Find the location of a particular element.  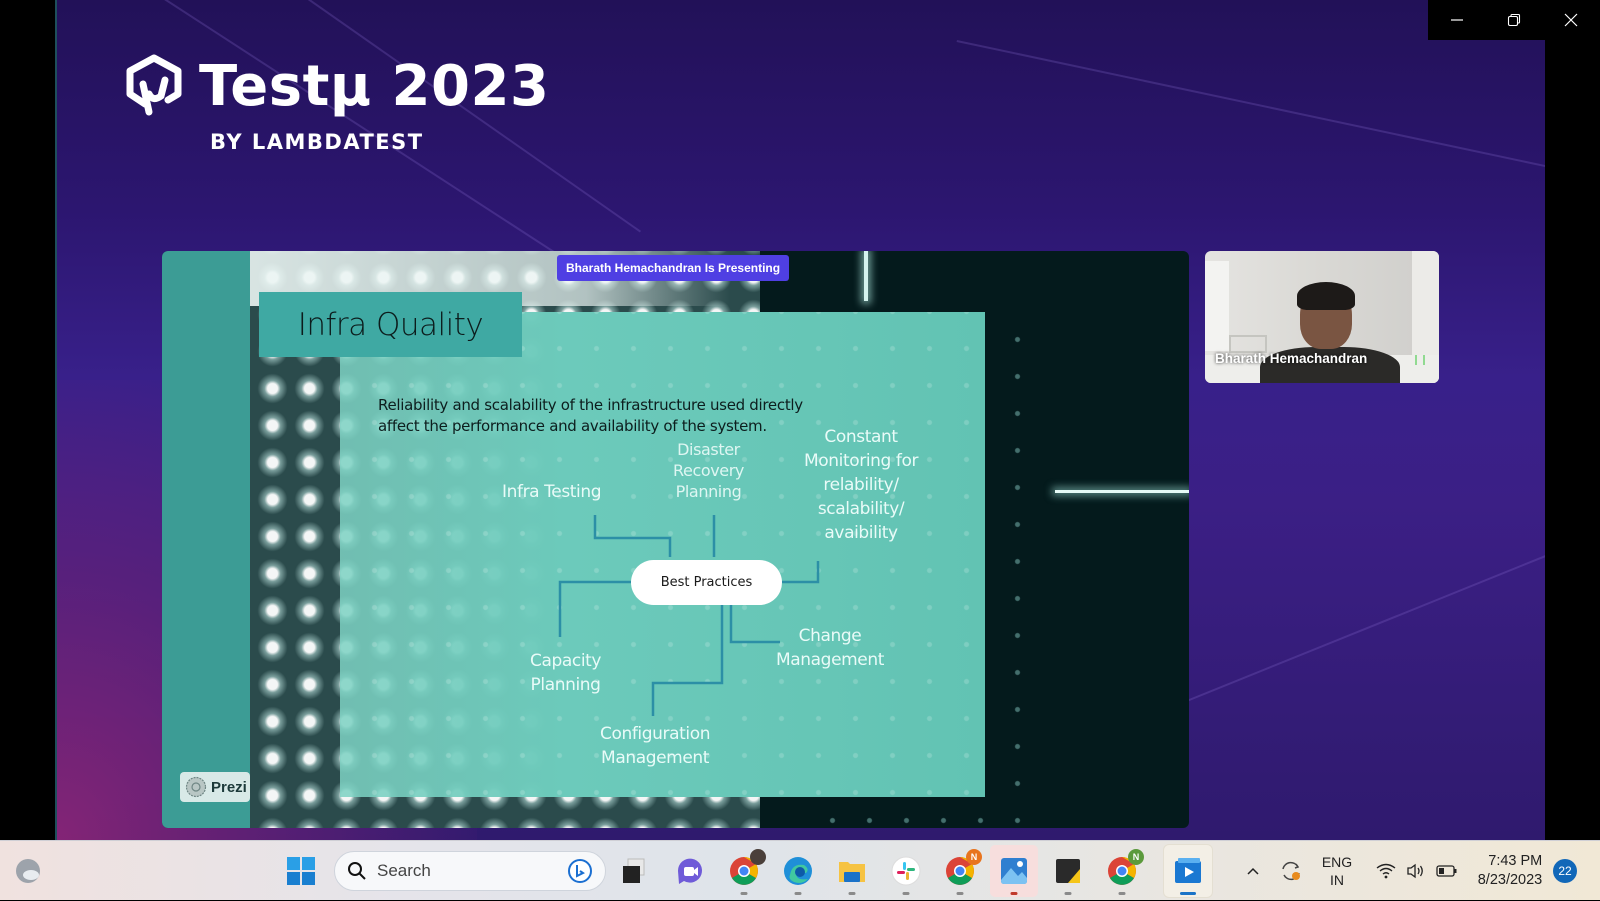

participant-video-tile: Bharath Hemachandran is located at coordinates (1322, 317).